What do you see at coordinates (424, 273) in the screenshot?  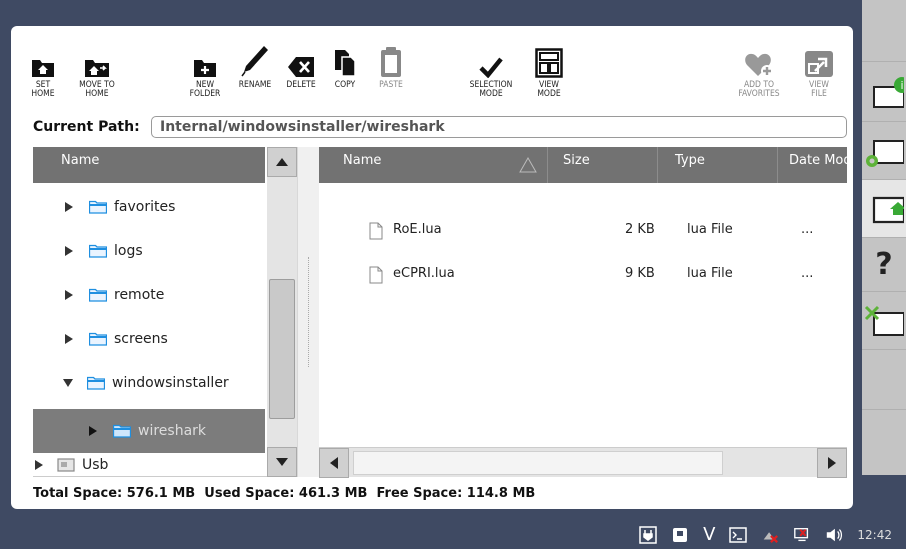 I see `file-name: eCPRI.lua` at bounding box center [424, 273].